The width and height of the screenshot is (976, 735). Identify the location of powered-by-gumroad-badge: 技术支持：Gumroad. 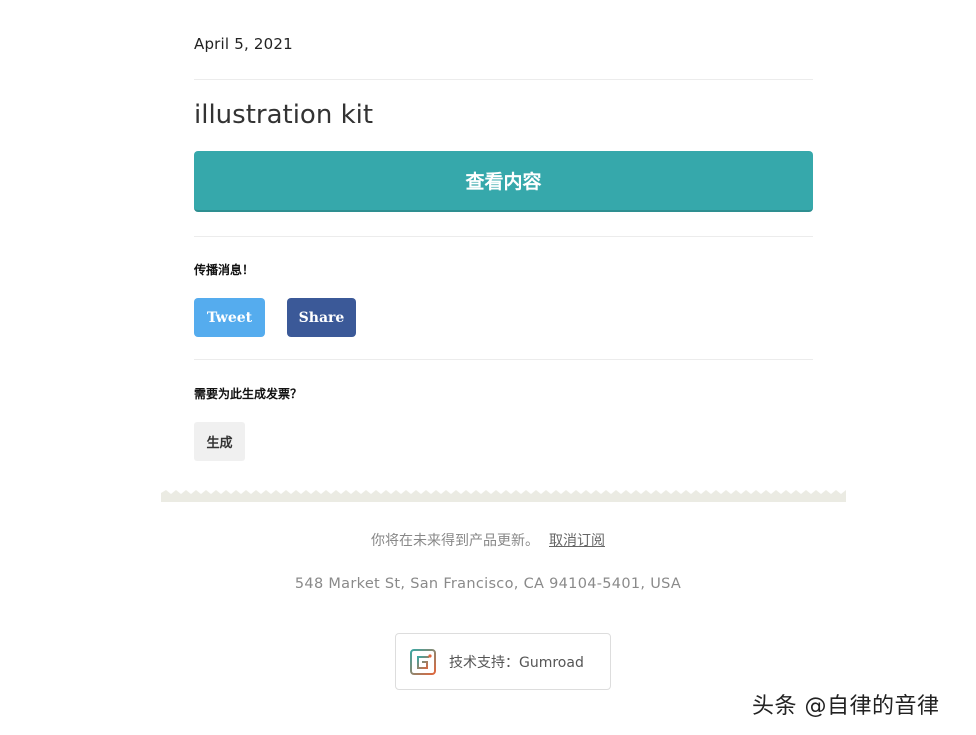
(503, 661).